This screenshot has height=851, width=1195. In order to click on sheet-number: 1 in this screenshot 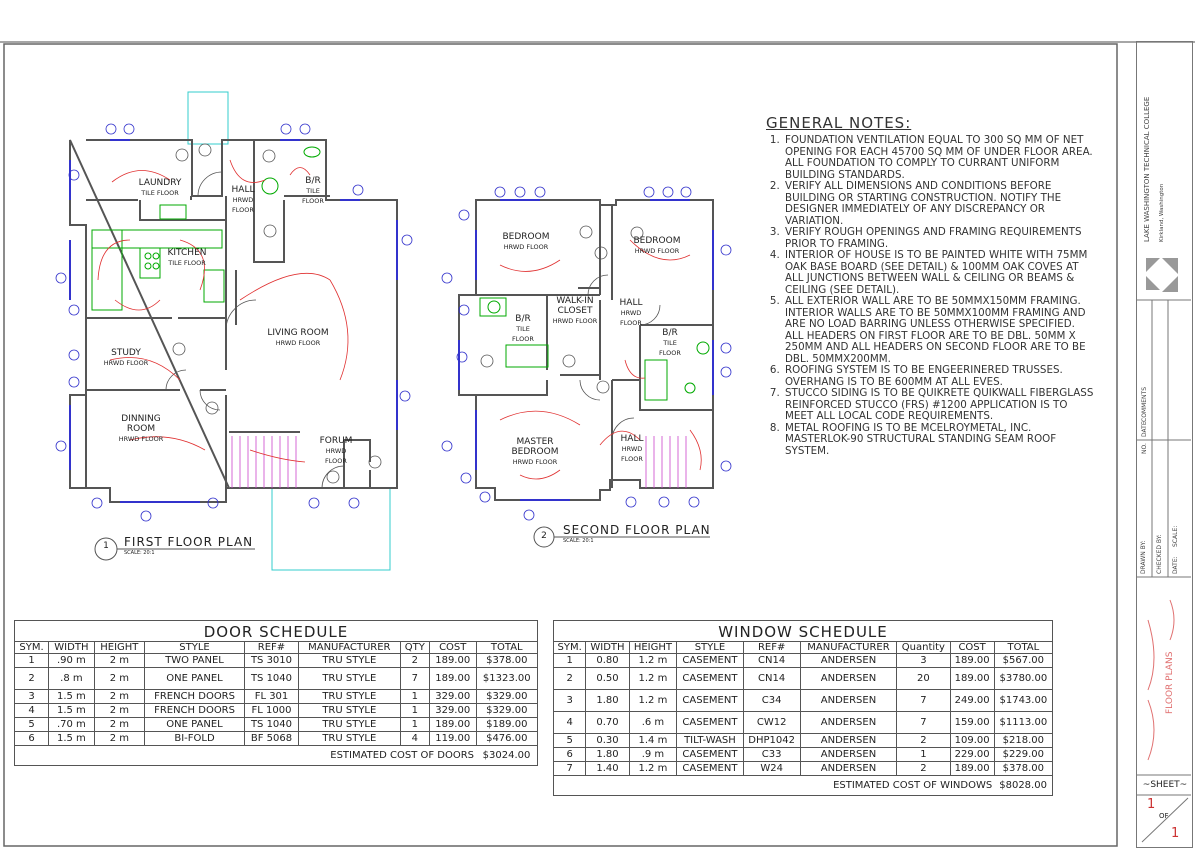, I will do `click(1151, 804)`.